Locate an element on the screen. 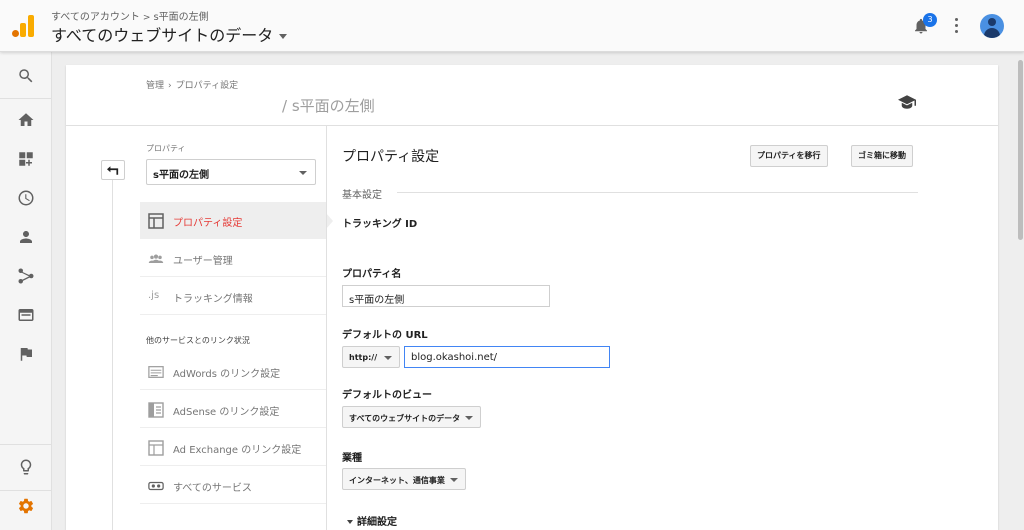  top-app-bar: すべてのアカウント > s平面の左側 すべてのウェブサイトのデータ 3 is located at coordinates (512, 26).